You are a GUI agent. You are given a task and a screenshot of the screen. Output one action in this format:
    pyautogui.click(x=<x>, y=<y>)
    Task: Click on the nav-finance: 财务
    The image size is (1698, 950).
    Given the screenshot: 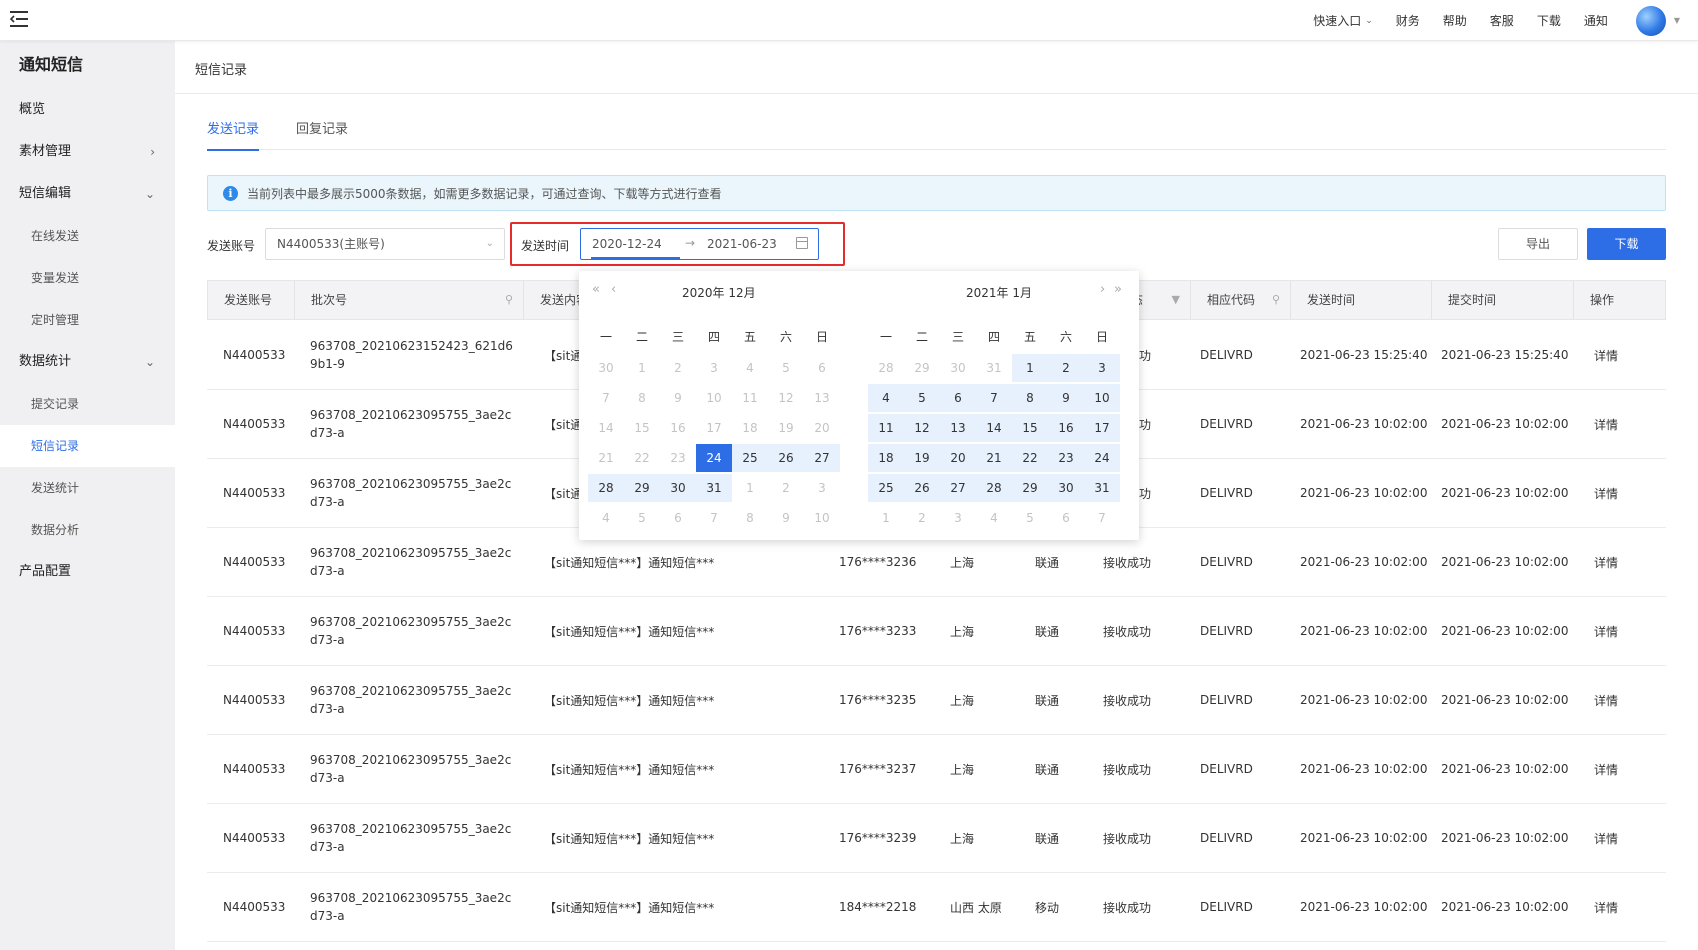 What is the action you would take?
    pyautogui.click(x=1408, y=20)
    